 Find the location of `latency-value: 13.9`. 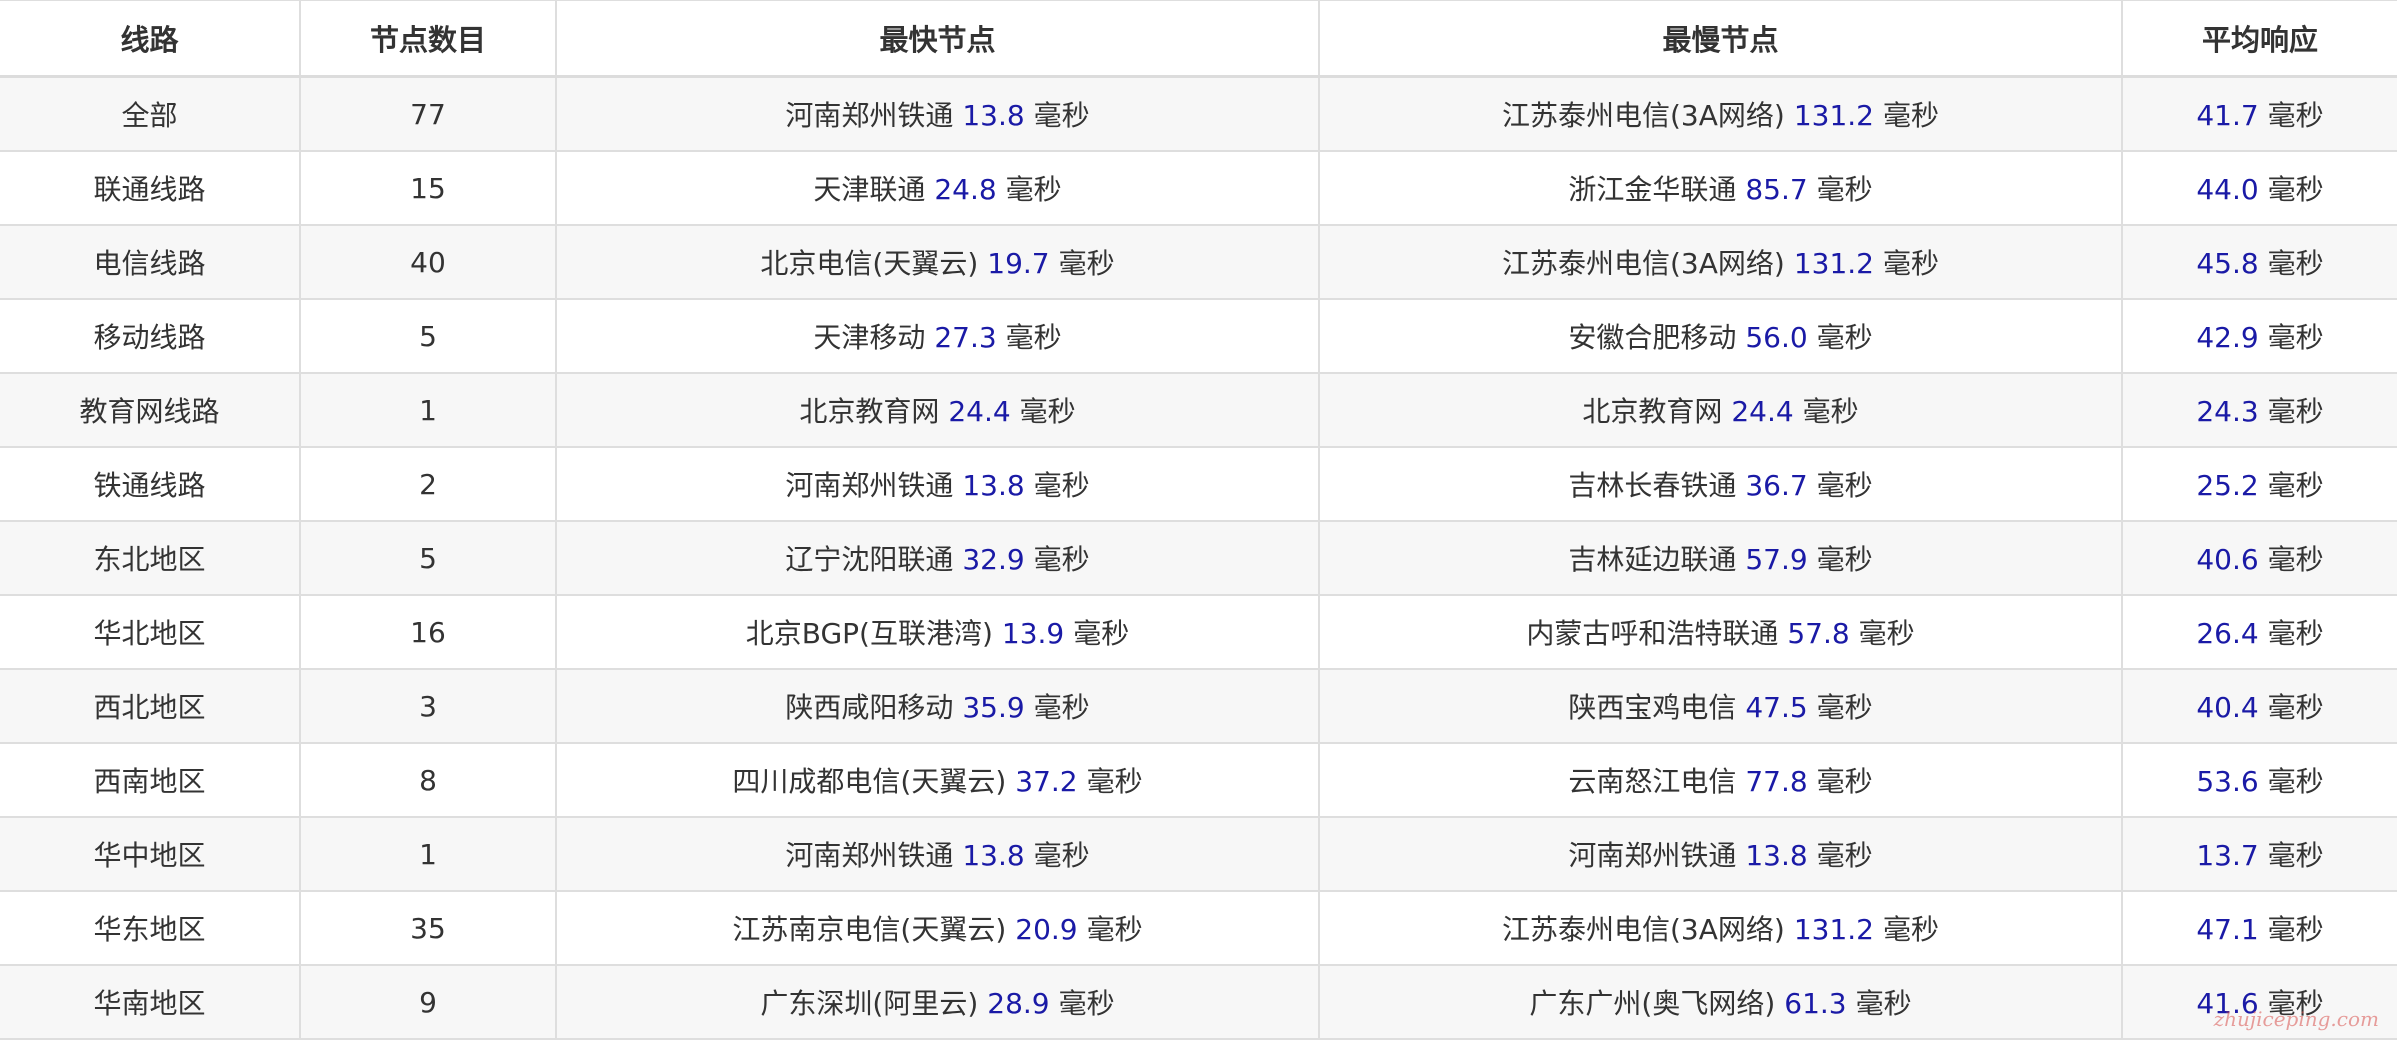

latency-value: 13.9 is located at coordinates (1033, 633).